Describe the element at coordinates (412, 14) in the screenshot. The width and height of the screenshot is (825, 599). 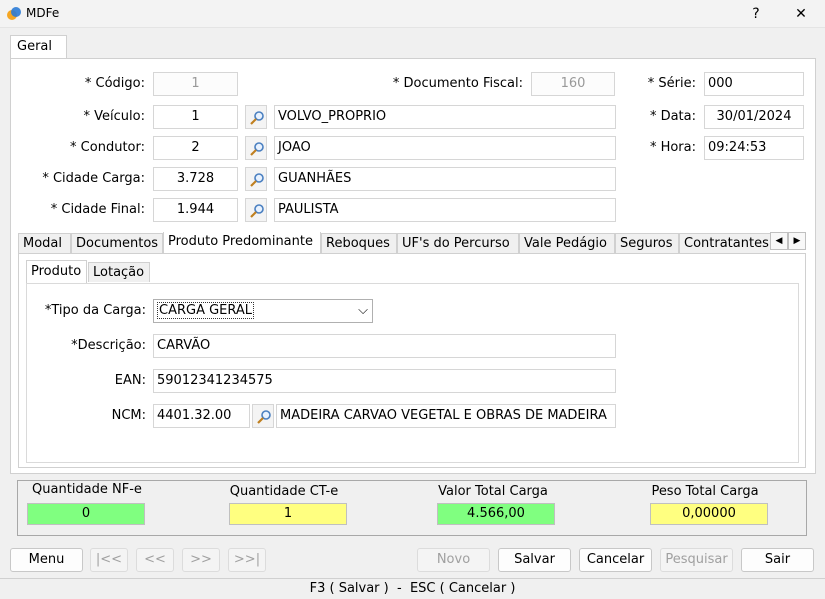
I see `title-bar: MDFe ? ✕` at that location.